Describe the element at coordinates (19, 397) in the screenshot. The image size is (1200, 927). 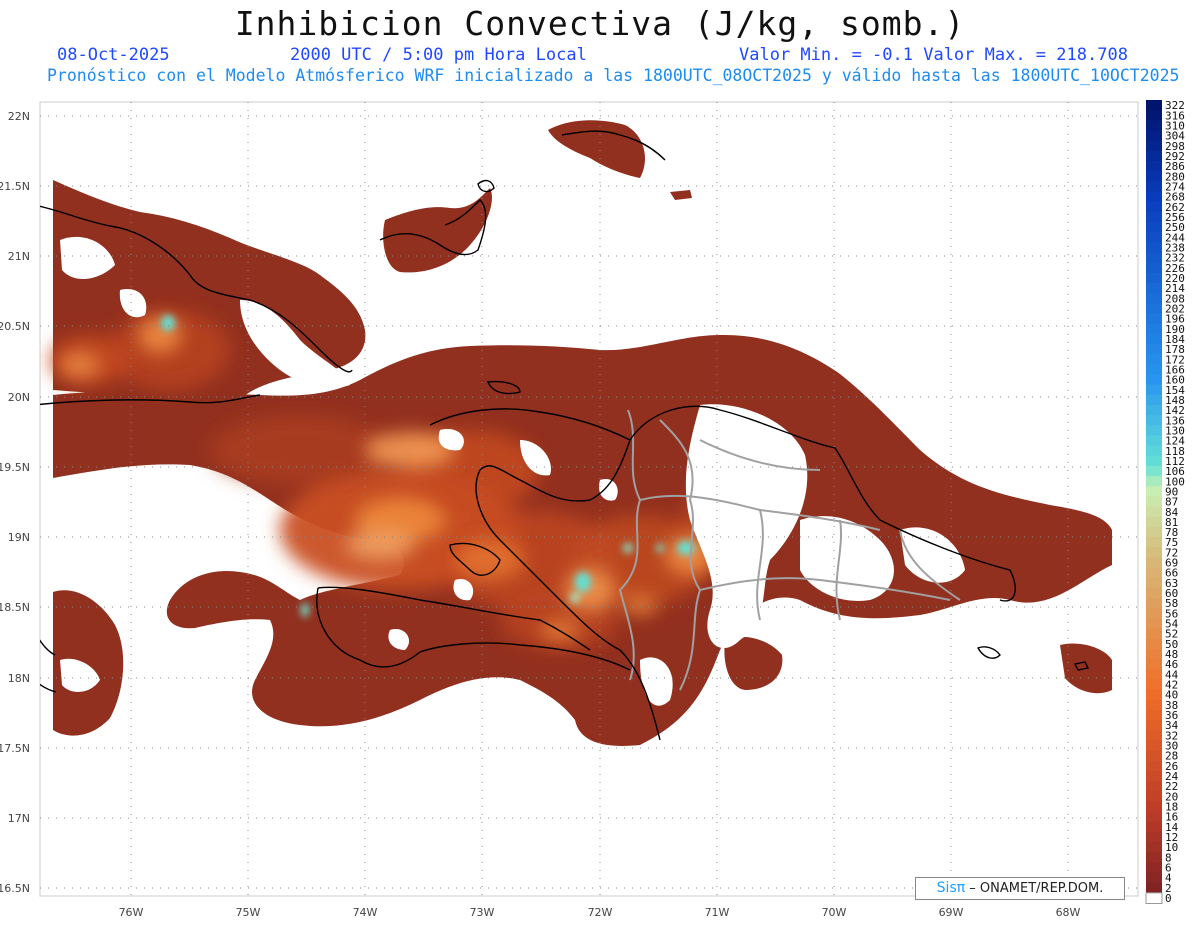
I see `lat-label: 20N` at that location.